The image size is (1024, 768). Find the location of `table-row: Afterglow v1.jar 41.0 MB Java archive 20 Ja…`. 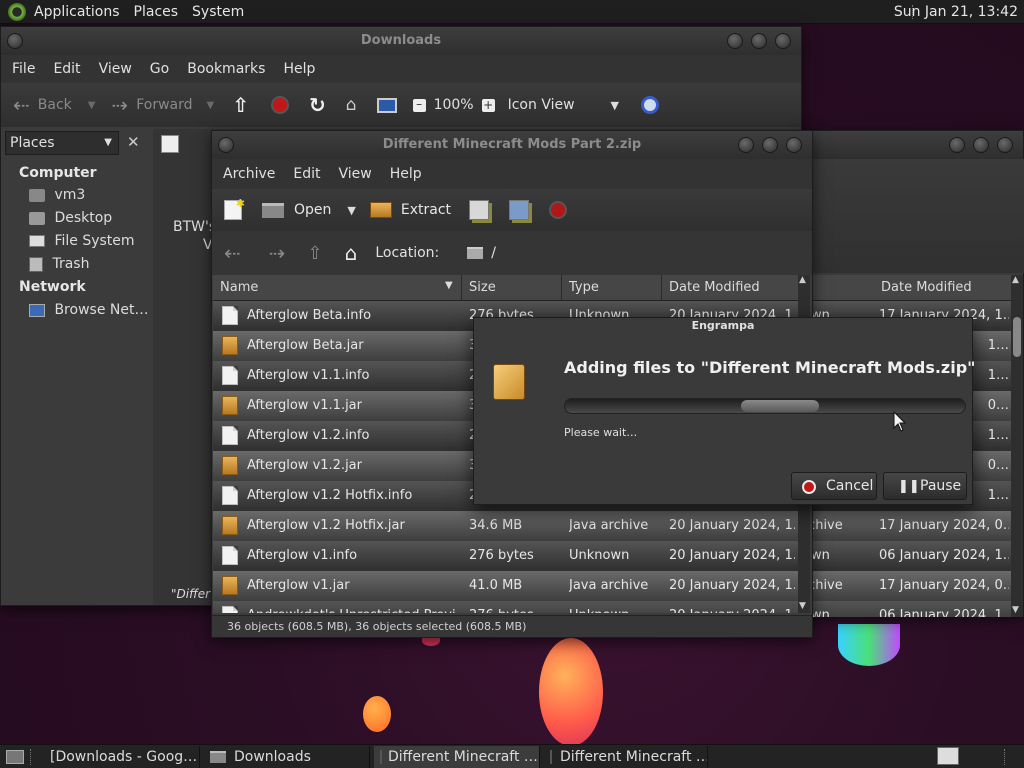

table-row: Afterglow v1.jar 41.0 MB Java archive 20 Ja… is located at coordinates (505, 586).